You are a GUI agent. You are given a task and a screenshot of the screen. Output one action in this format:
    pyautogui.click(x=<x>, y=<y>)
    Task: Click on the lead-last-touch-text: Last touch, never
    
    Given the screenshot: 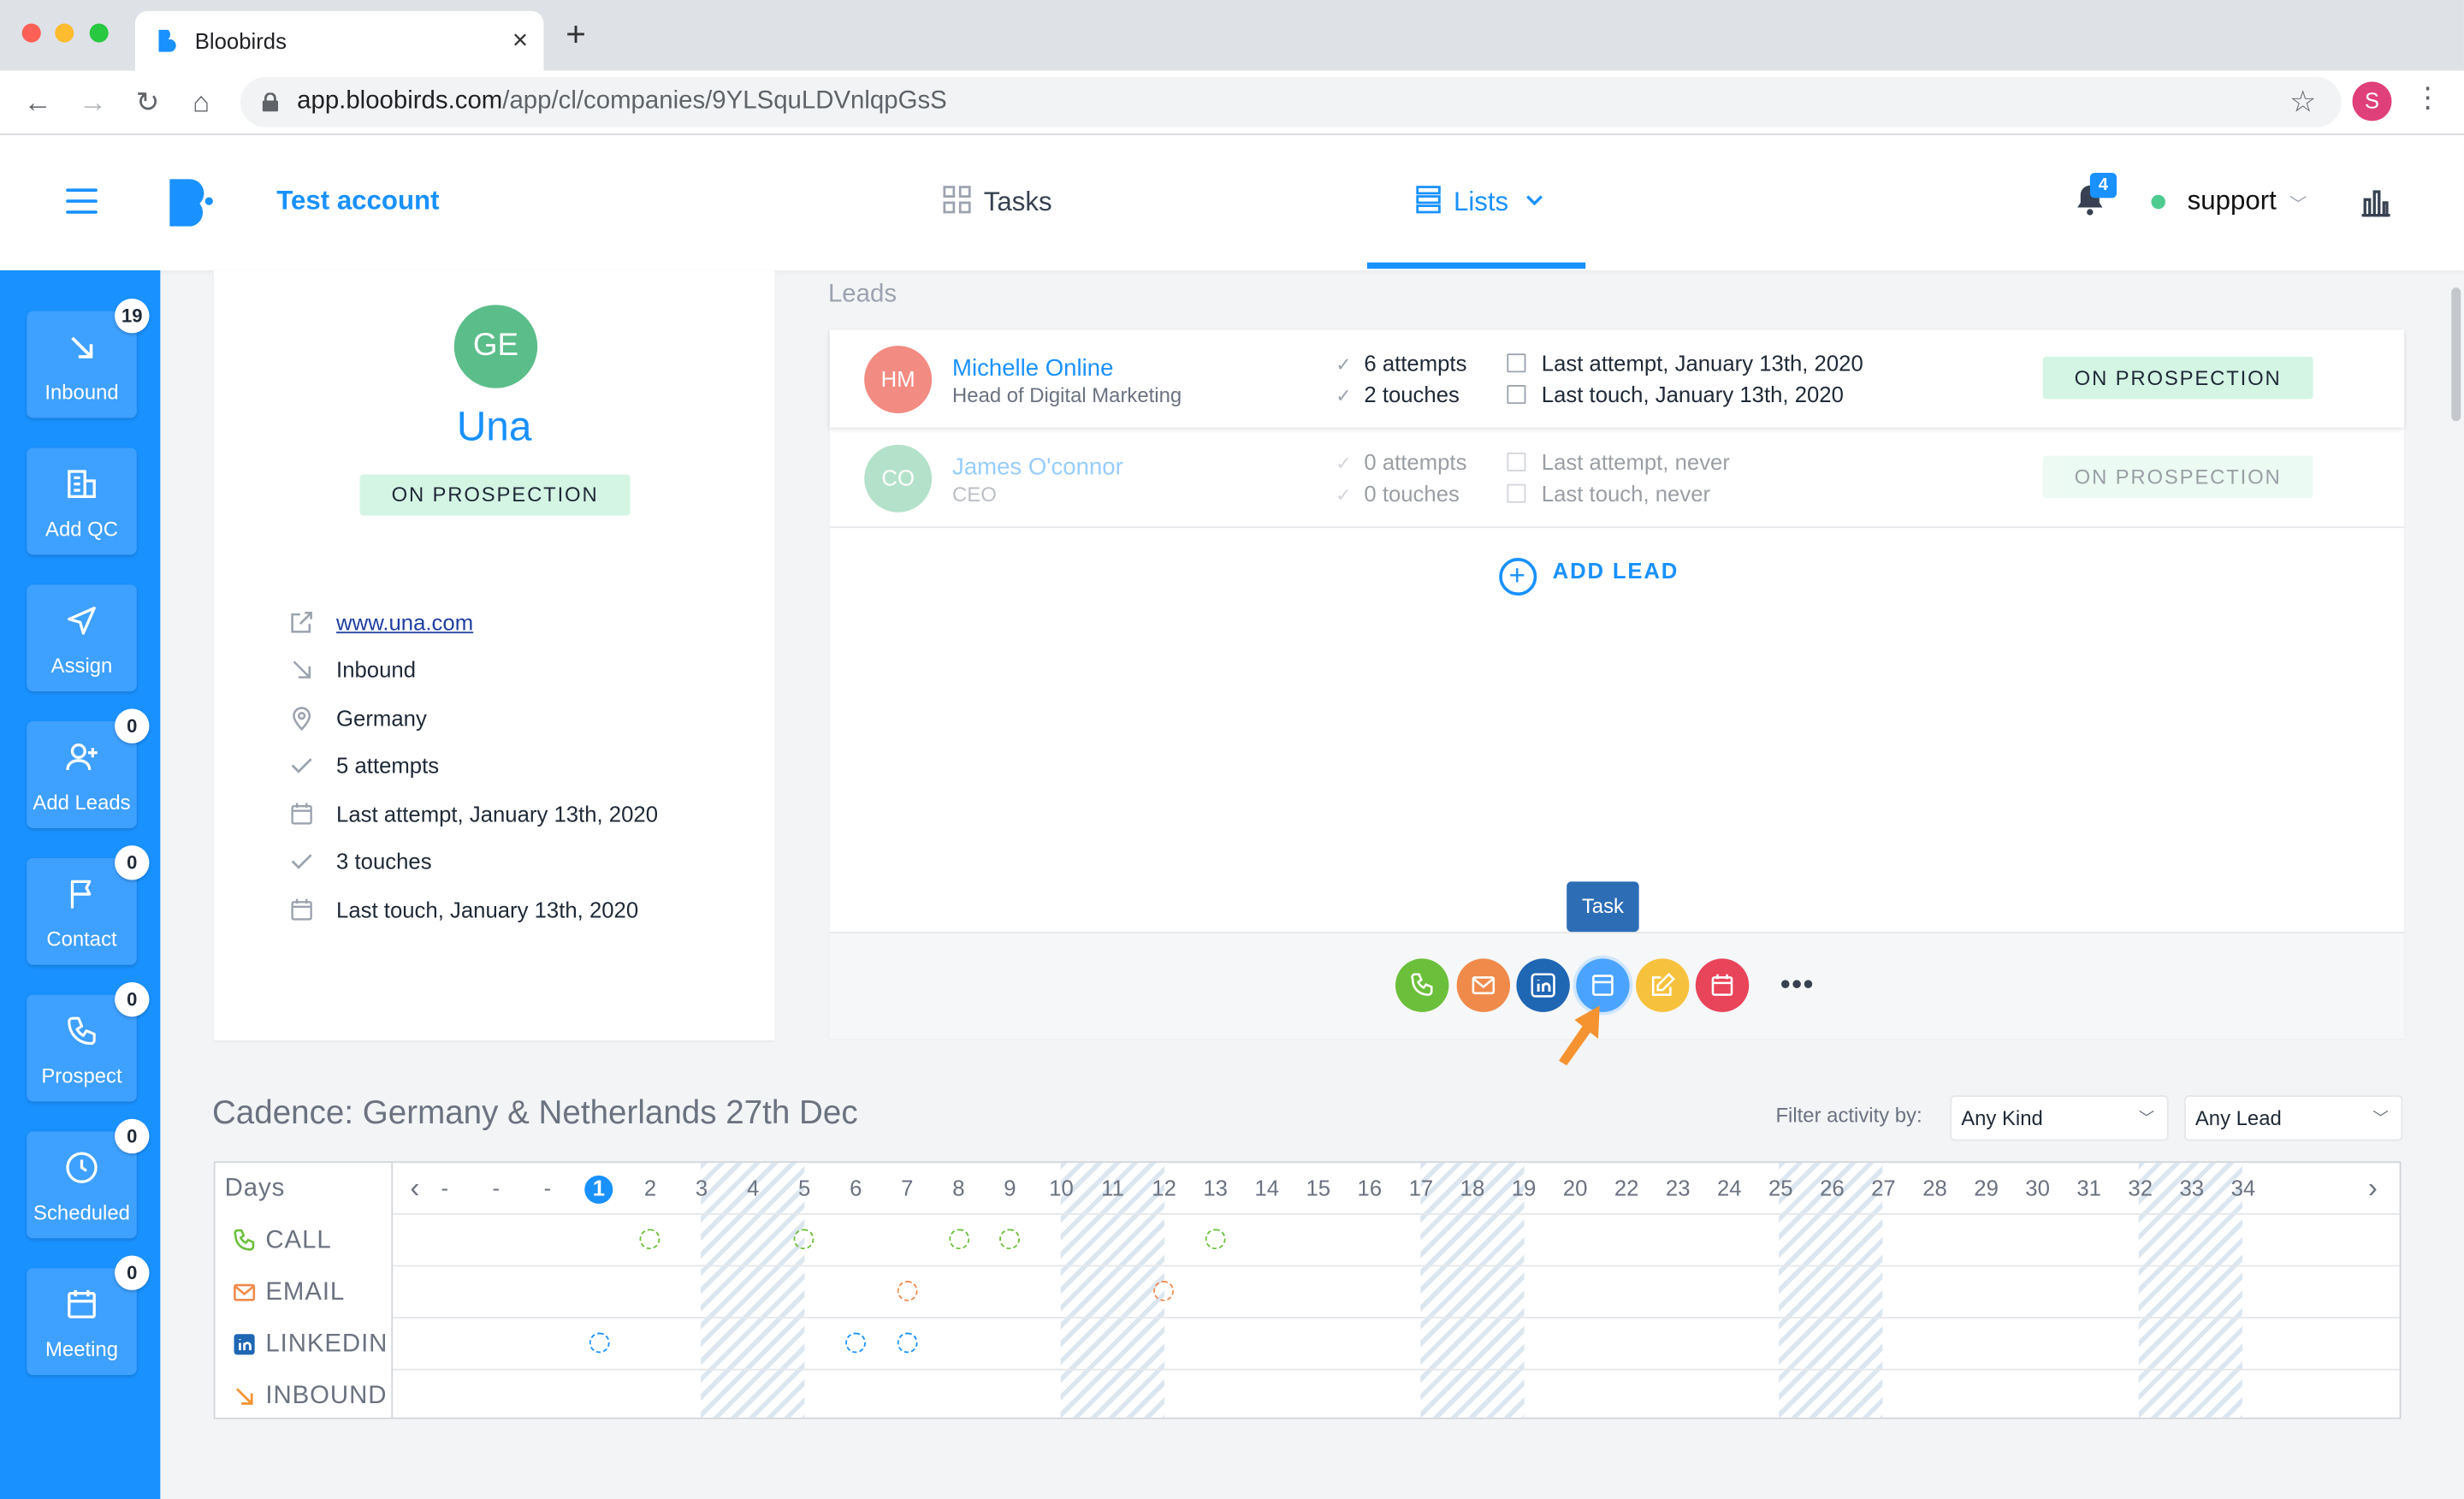 What is the action you would take?
    pyautogui.click(x=1626, y=494)
    